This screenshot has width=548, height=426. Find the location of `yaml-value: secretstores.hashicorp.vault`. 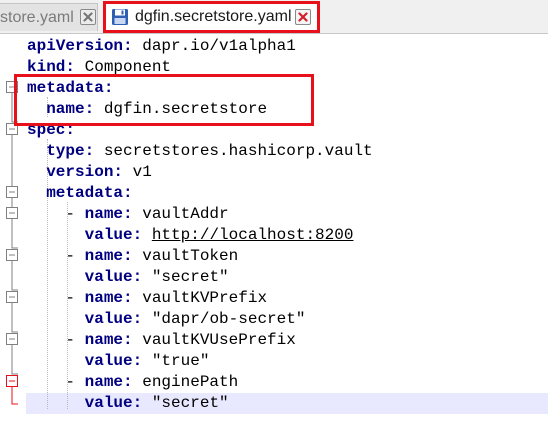

yaml-value: secretstores.hashicorp.vault is located at coordinates (238, 151).